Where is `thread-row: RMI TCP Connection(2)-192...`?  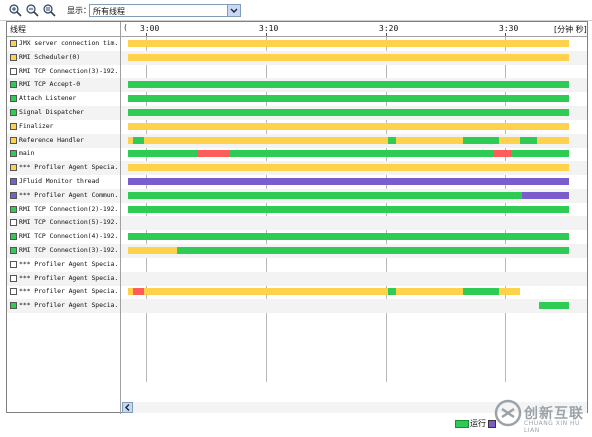 thread-row: RMI TCP Connection(2)-192... is located at coordinates (297, 210).